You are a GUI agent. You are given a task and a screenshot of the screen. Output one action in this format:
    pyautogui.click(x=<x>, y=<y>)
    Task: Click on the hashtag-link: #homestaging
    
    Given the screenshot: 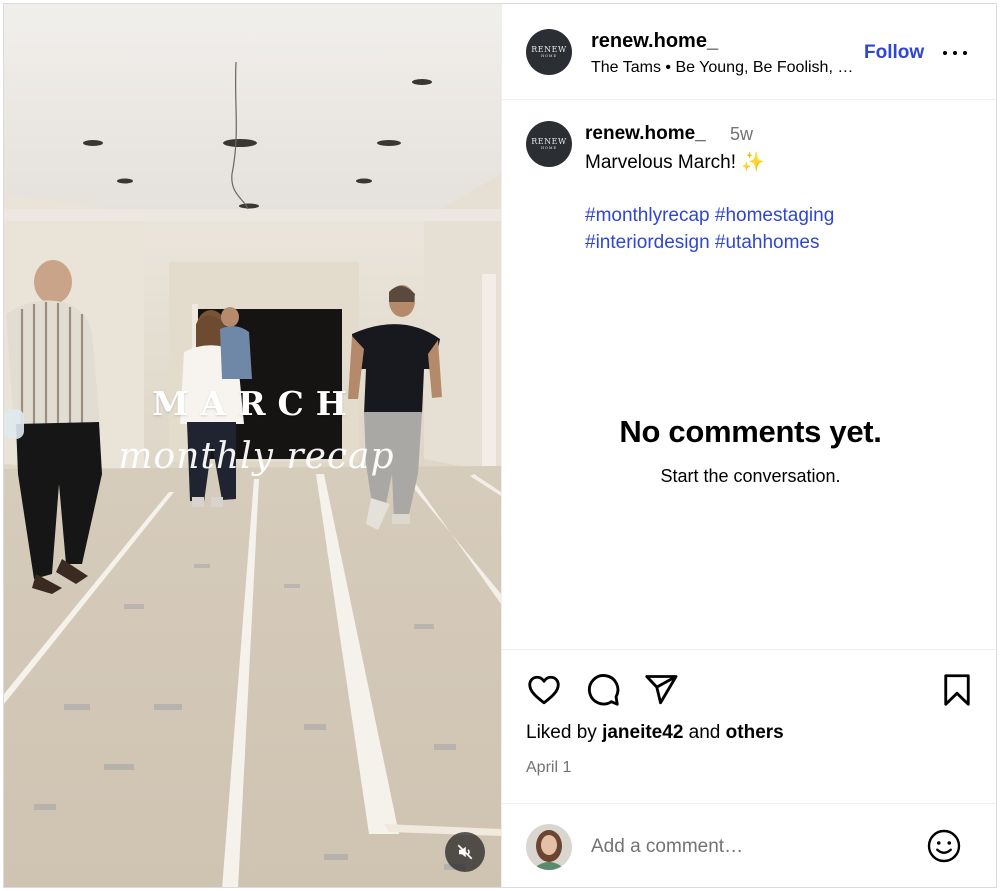 What is the action you would take?
    pyautogui.click(x=774, y=215)
    